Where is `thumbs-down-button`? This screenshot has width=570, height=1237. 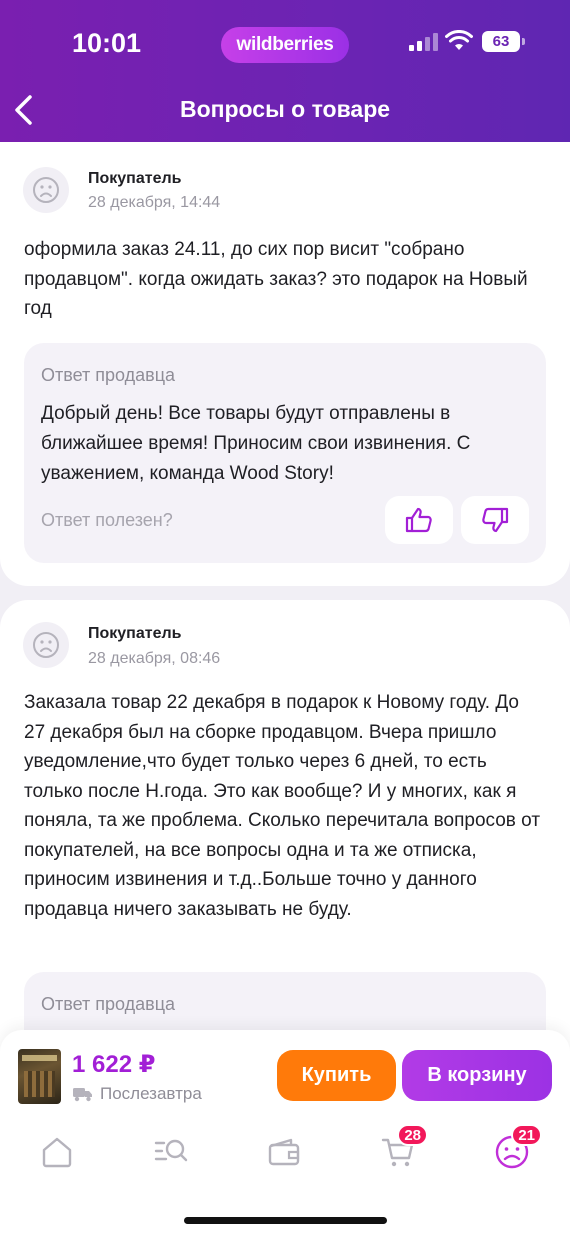
thumbs-down-button is located at coordinates (495, 520).